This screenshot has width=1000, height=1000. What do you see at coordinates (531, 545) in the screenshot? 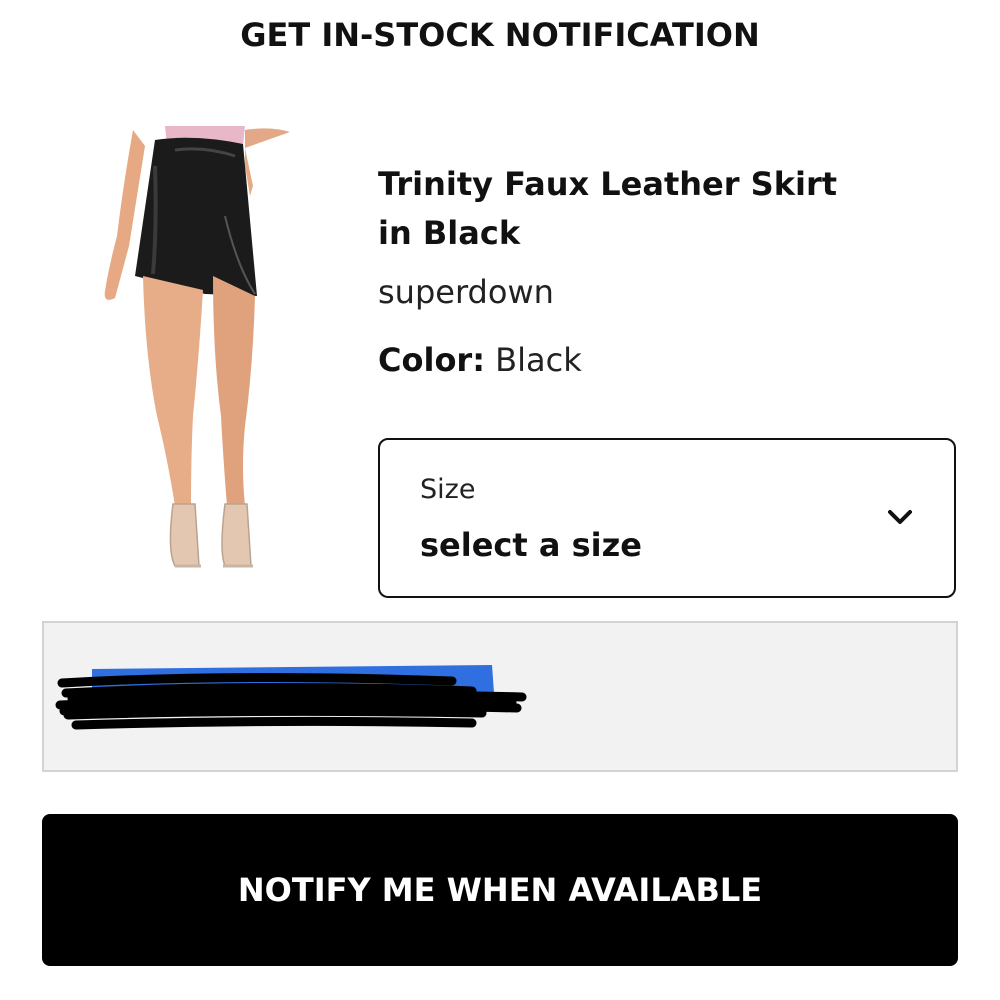
I see `size-select-value: select a size` at bounding box center [531, 545].